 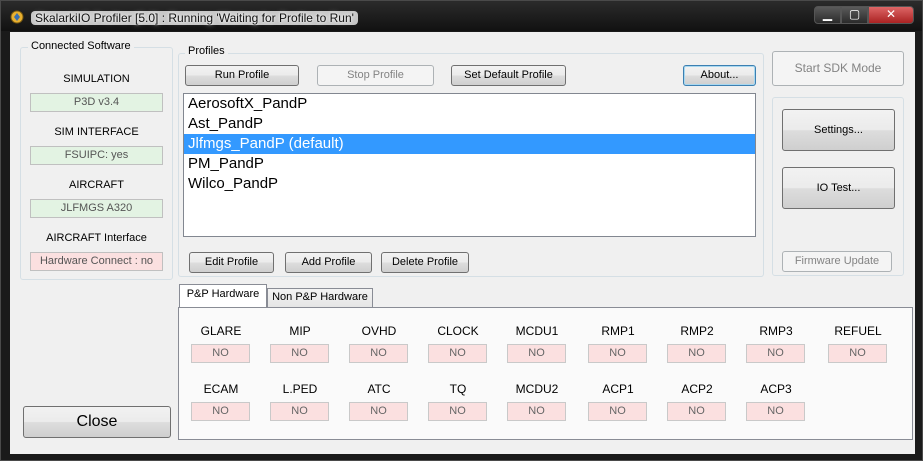 What do you see at coordinates (97, 422) in the screenshot?
I see `close-button: Close` at bounding box center [97, 422].